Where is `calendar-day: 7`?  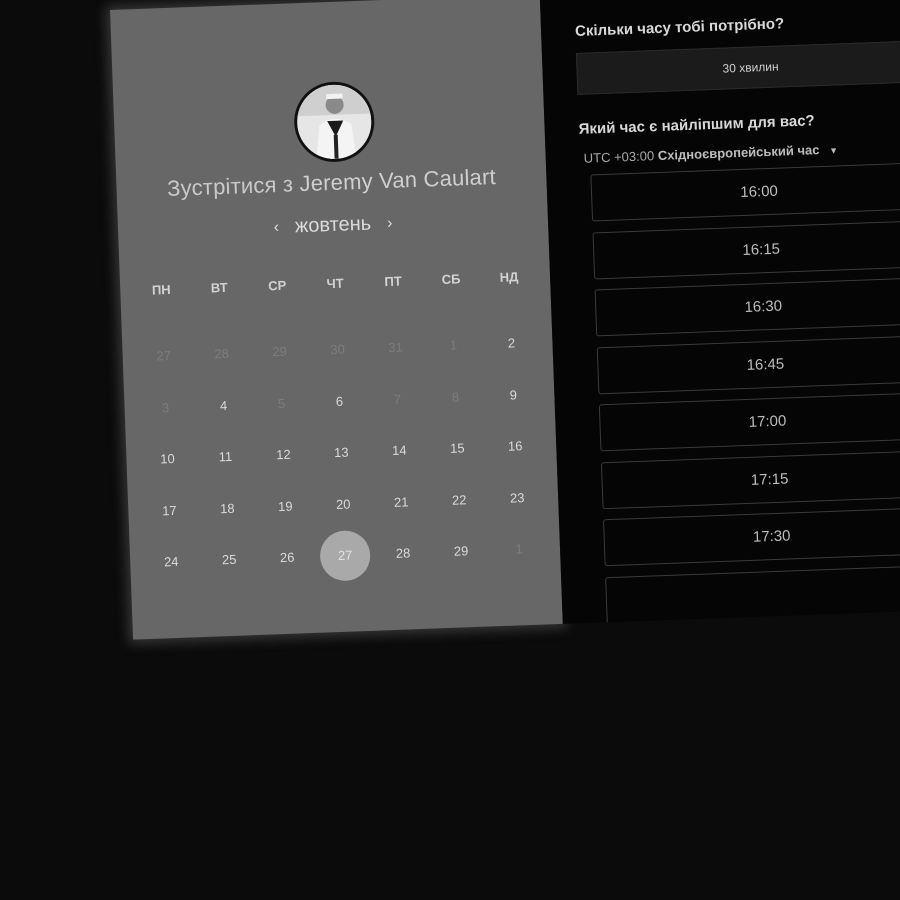
calendar-day: 7 is located at coordinates (398, 399).